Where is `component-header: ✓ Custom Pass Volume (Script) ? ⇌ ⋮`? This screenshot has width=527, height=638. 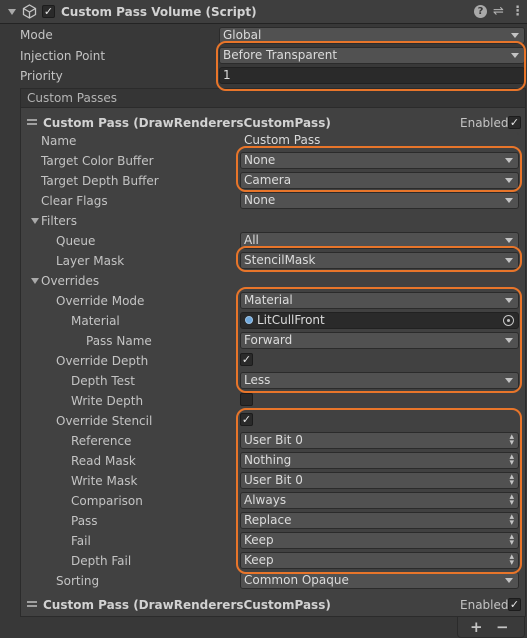
component-header: ✓ Custom Pass Volume (Script) ? ⇌ ⋮ is located at coordinates (263, 12).